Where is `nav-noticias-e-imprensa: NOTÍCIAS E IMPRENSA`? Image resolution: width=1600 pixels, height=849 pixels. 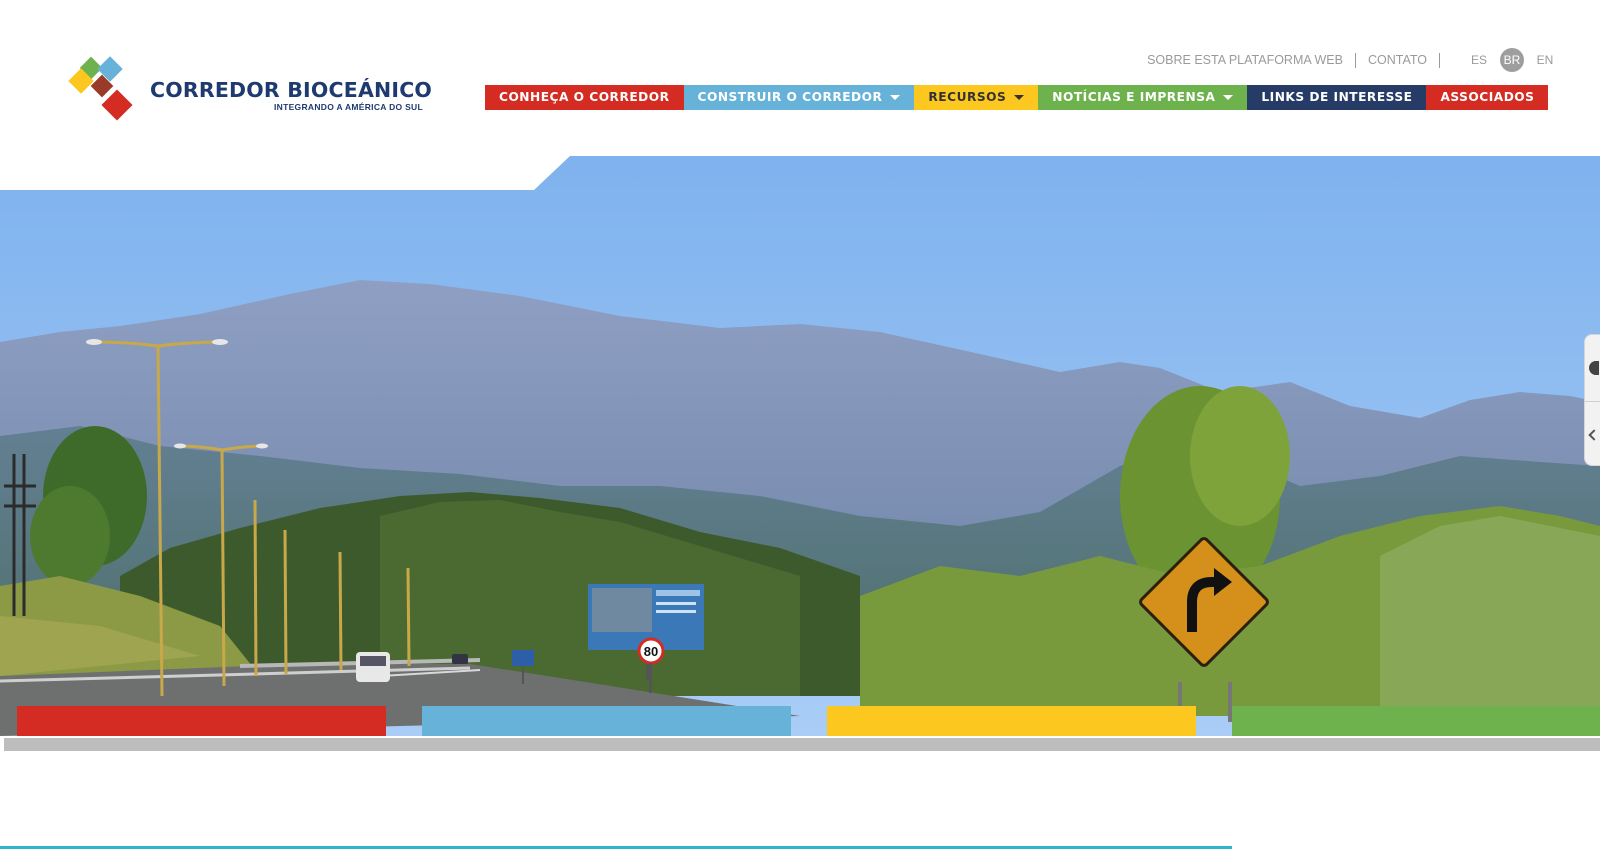
nav-noticias-e-imprensa: NOTÍCIAS E IMPRENSA is located at coordinates (1143, 97).